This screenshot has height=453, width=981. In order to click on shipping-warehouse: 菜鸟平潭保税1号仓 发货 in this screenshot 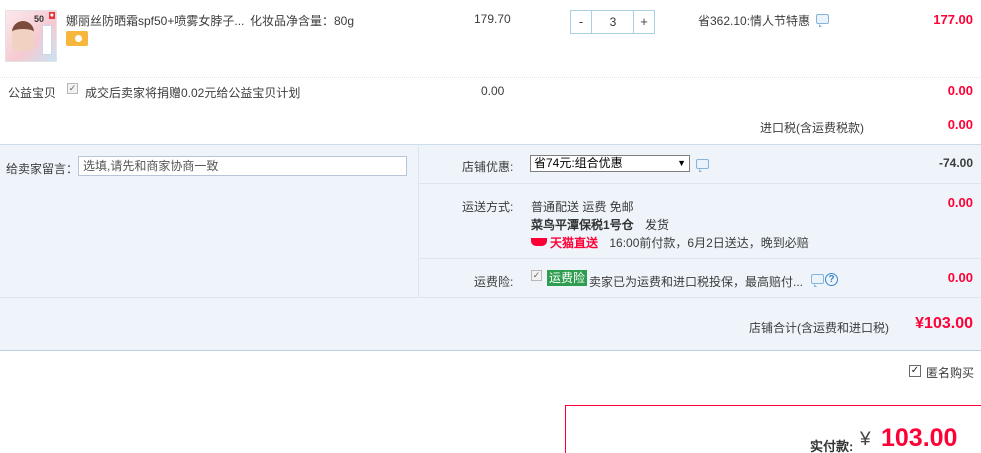, I will do `click(600, 224)`.